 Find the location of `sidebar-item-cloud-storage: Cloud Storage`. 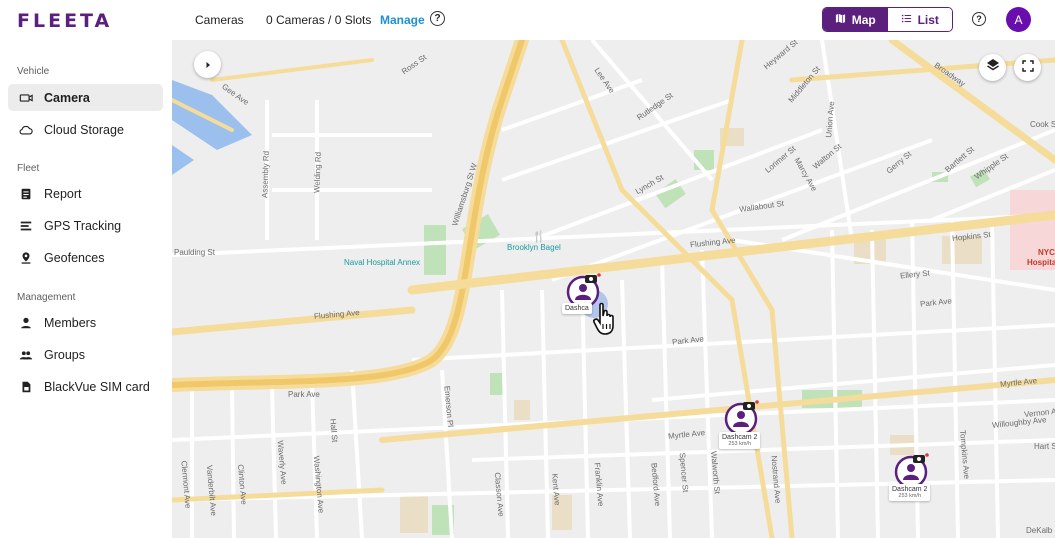

sidebar-item-cloud-storage: Cloud Storage is located at coordinates (85, 129).